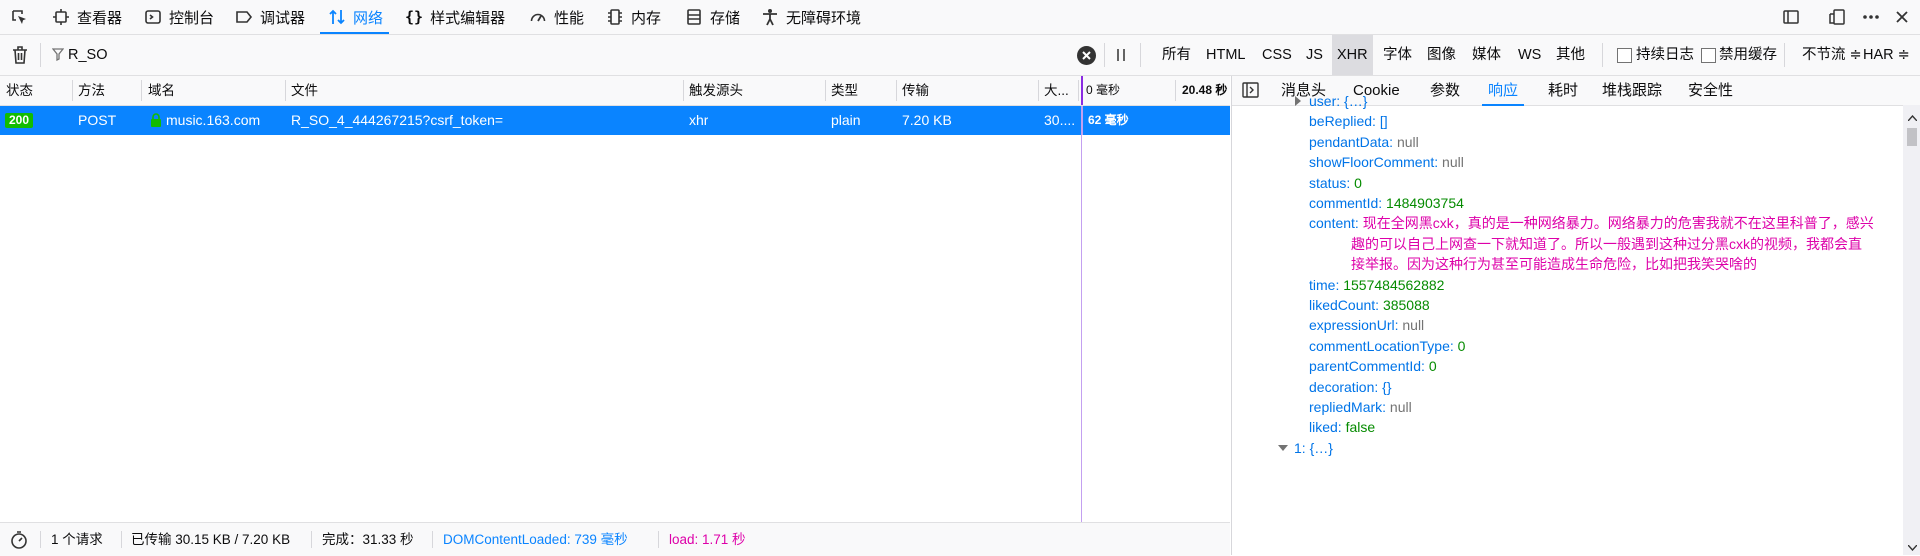  What do you see at coordinates (1176, 55) in the screenshot?
I see `filter-all-button: 所有` at bounding box center [1176, 55].